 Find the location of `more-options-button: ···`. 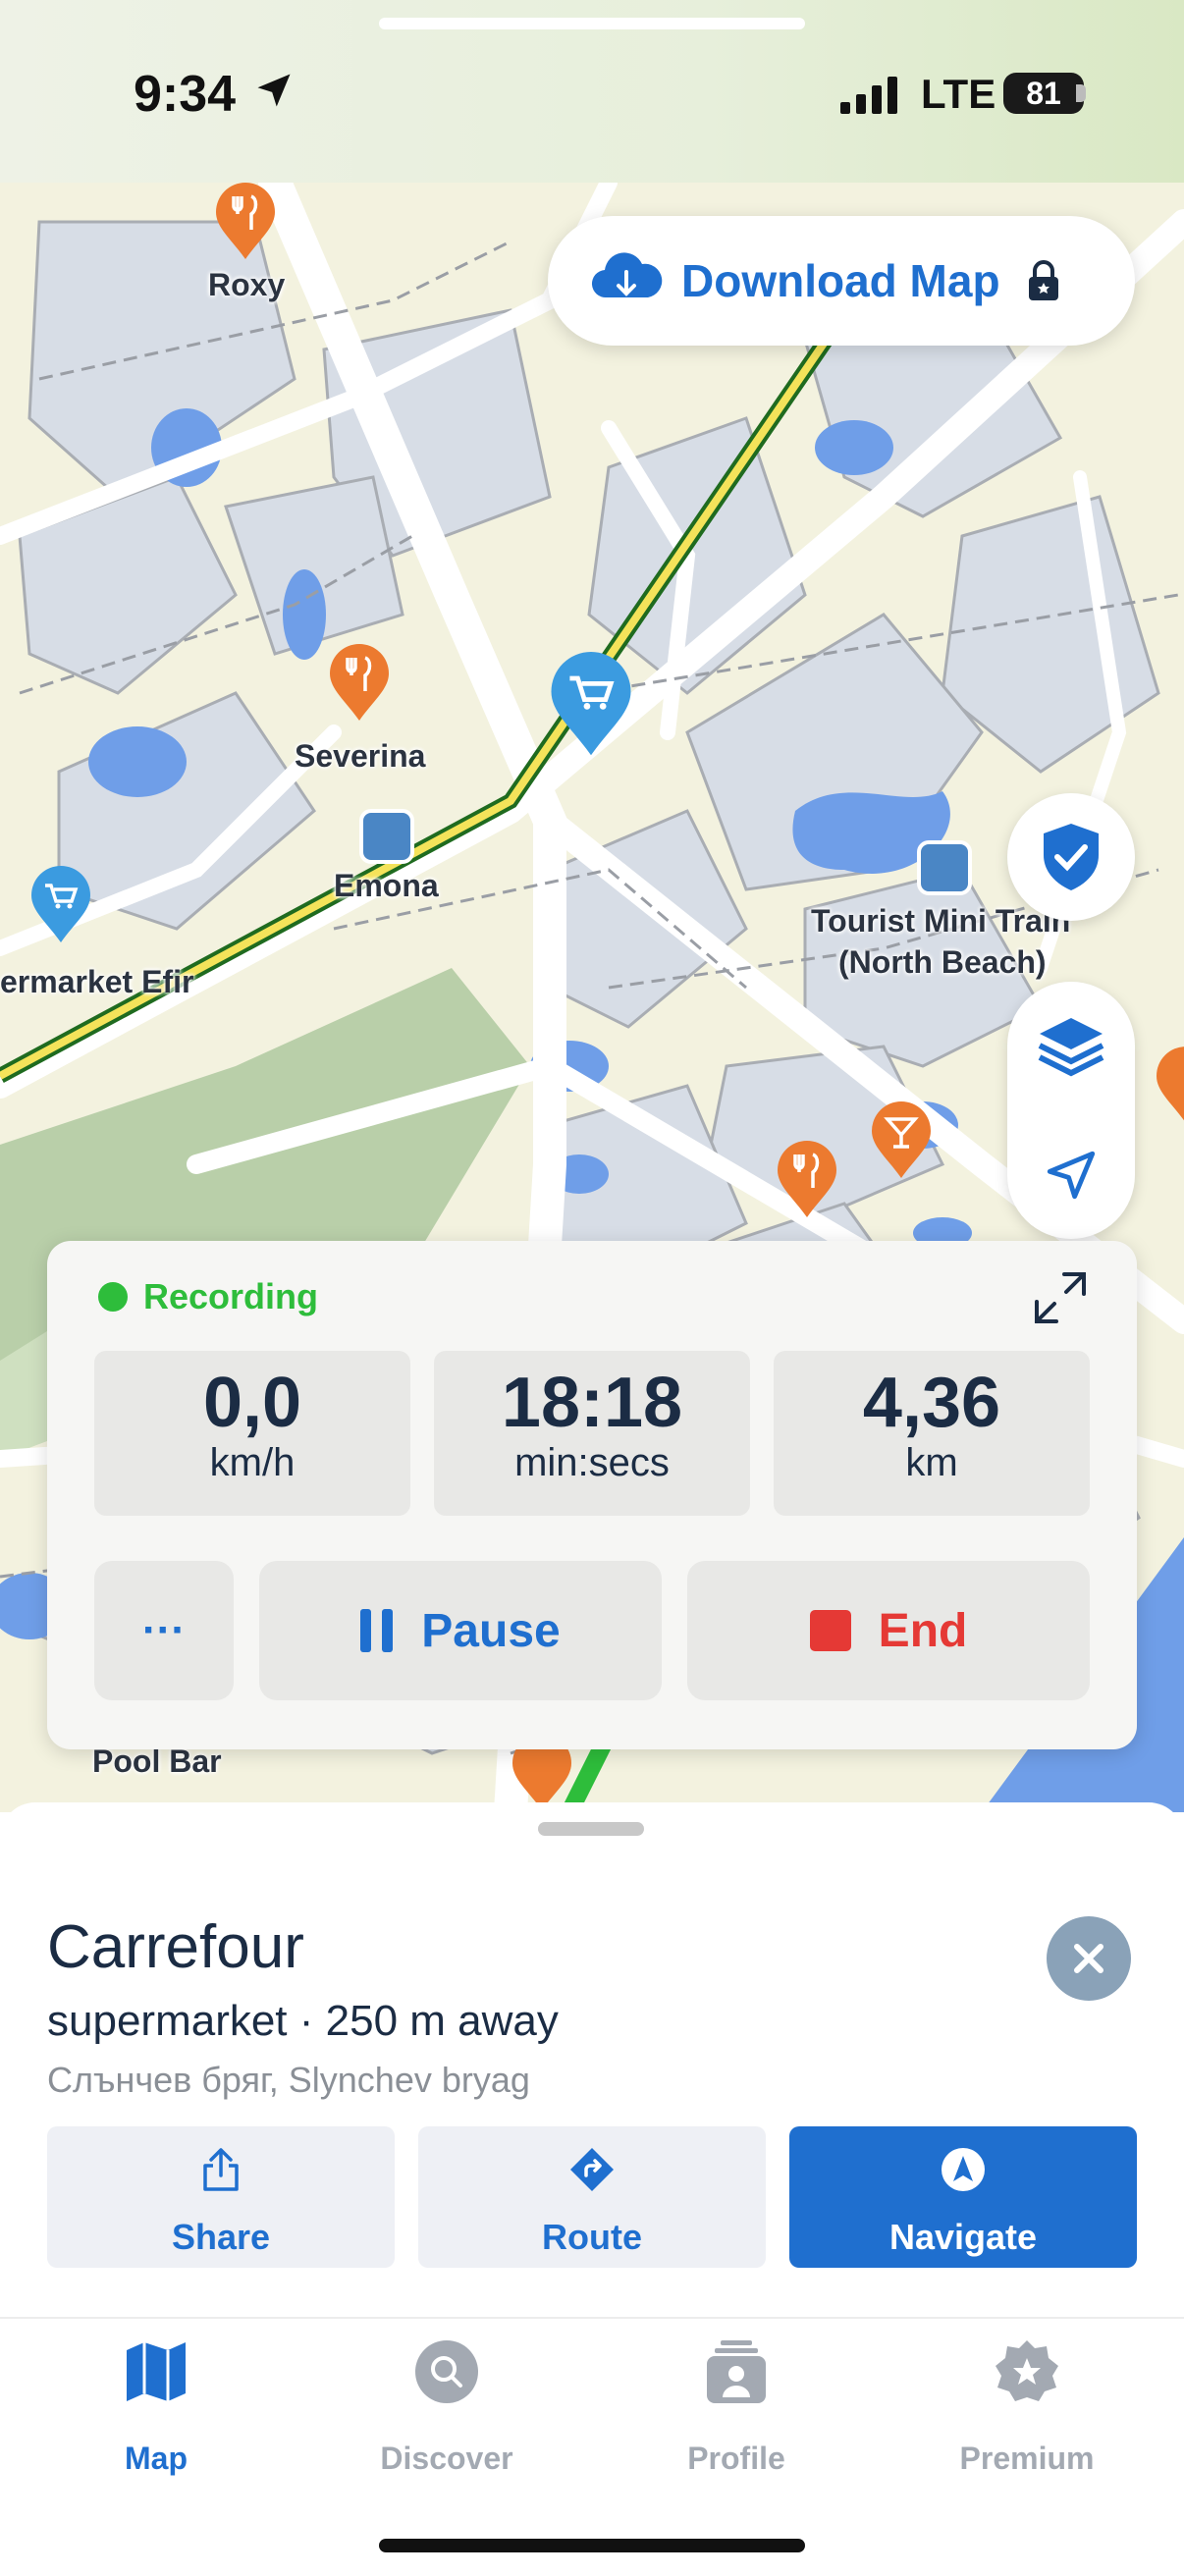

more-options-button: ··· is located at coordinates (164, 1630).